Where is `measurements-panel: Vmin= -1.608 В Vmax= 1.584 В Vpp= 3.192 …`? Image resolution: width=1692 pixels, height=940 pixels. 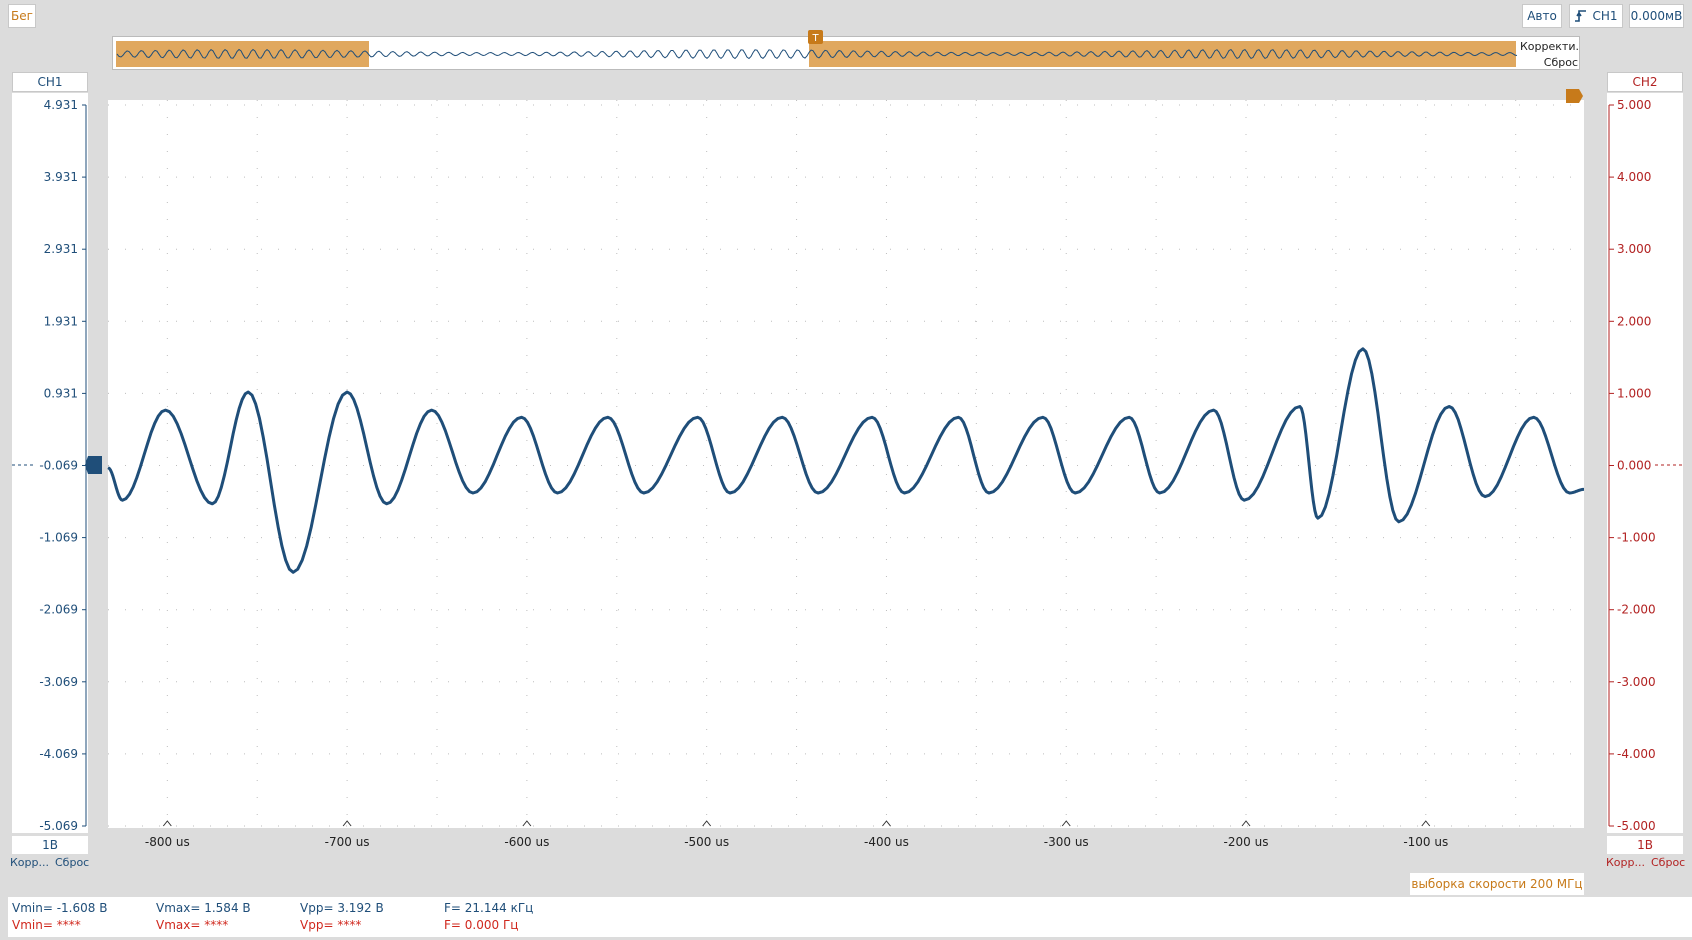 measurements-panel: Vmin= -1.608 В Vmax= 1.584 В Vpp= 3.192 … is located at coordinates (850, 917).